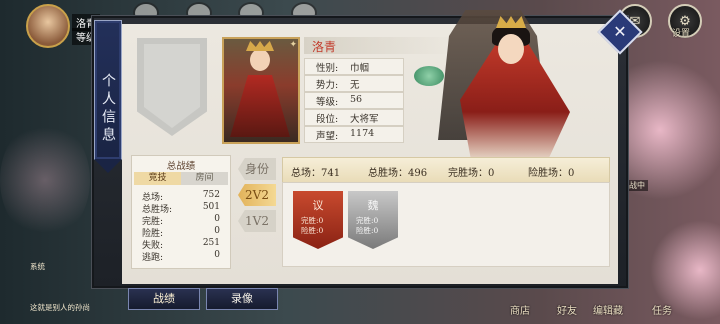 Image resolution: width=720 pixels, height=324 pixels. What do you see at coordinates (108, 109) in the screenshot?
I see `tab-personal-info-label: 个人信息` at bounding box center [108, 109].